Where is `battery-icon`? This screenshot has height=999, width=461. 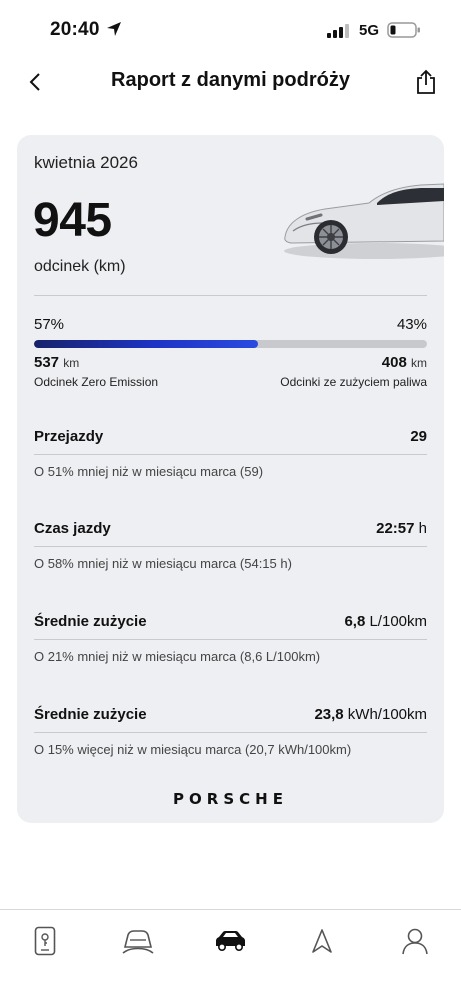
battery-icon is located at coordinates (403, 30).